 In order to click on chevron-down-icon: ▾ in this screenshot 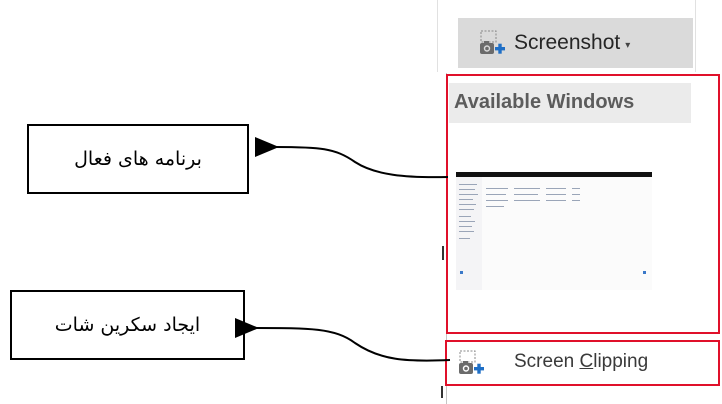, I will do `click(627, 45)`.